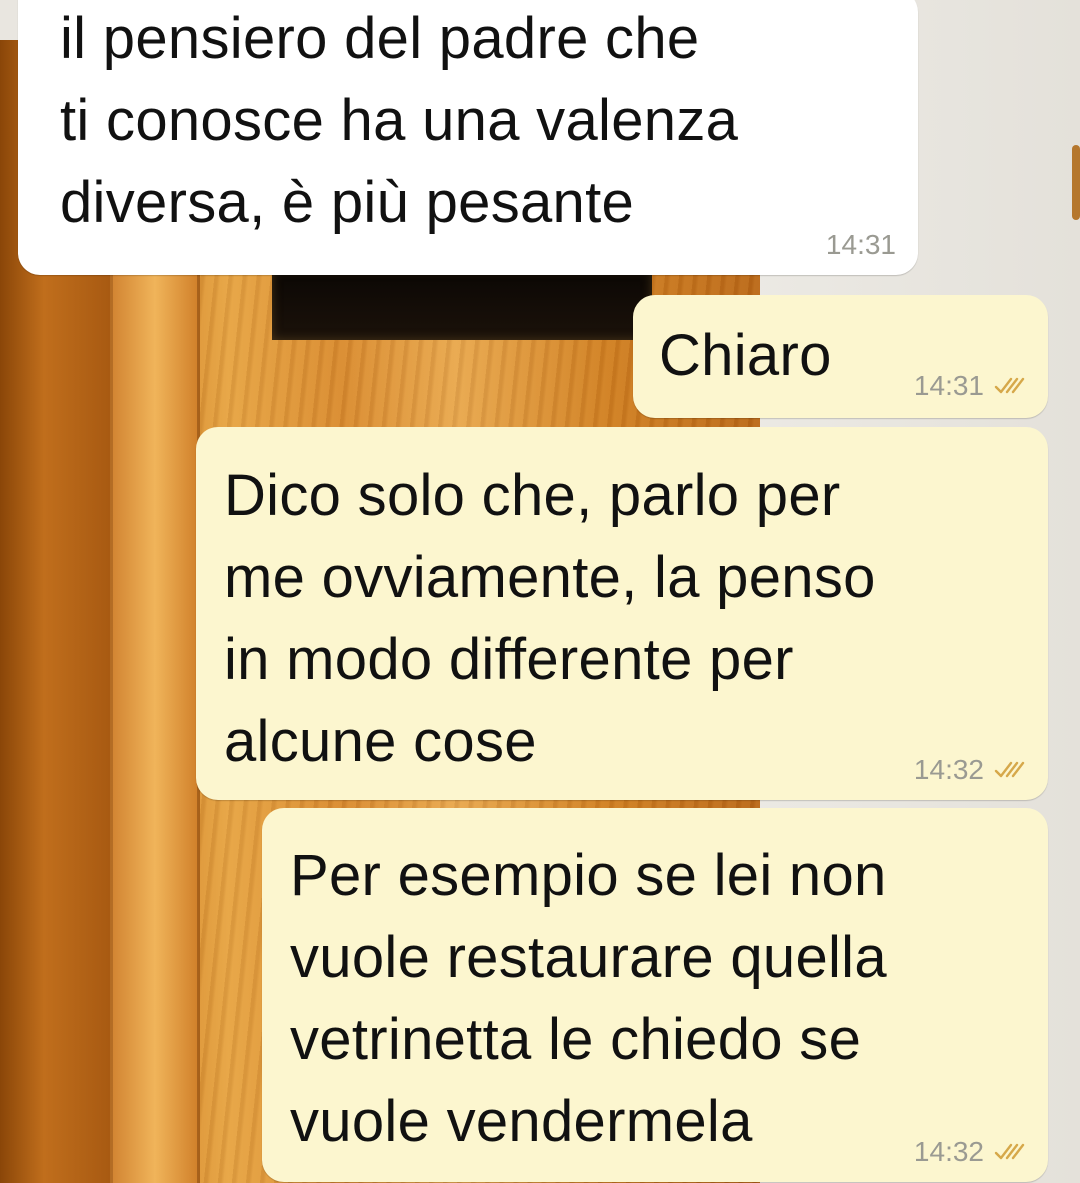 The image size is (1080, 1183). What do you see at coordinates (840, 356) in the screenshot?
I see `outgoing-message-bubble: Chiaro 14:31` at bounding box center [840, 356].